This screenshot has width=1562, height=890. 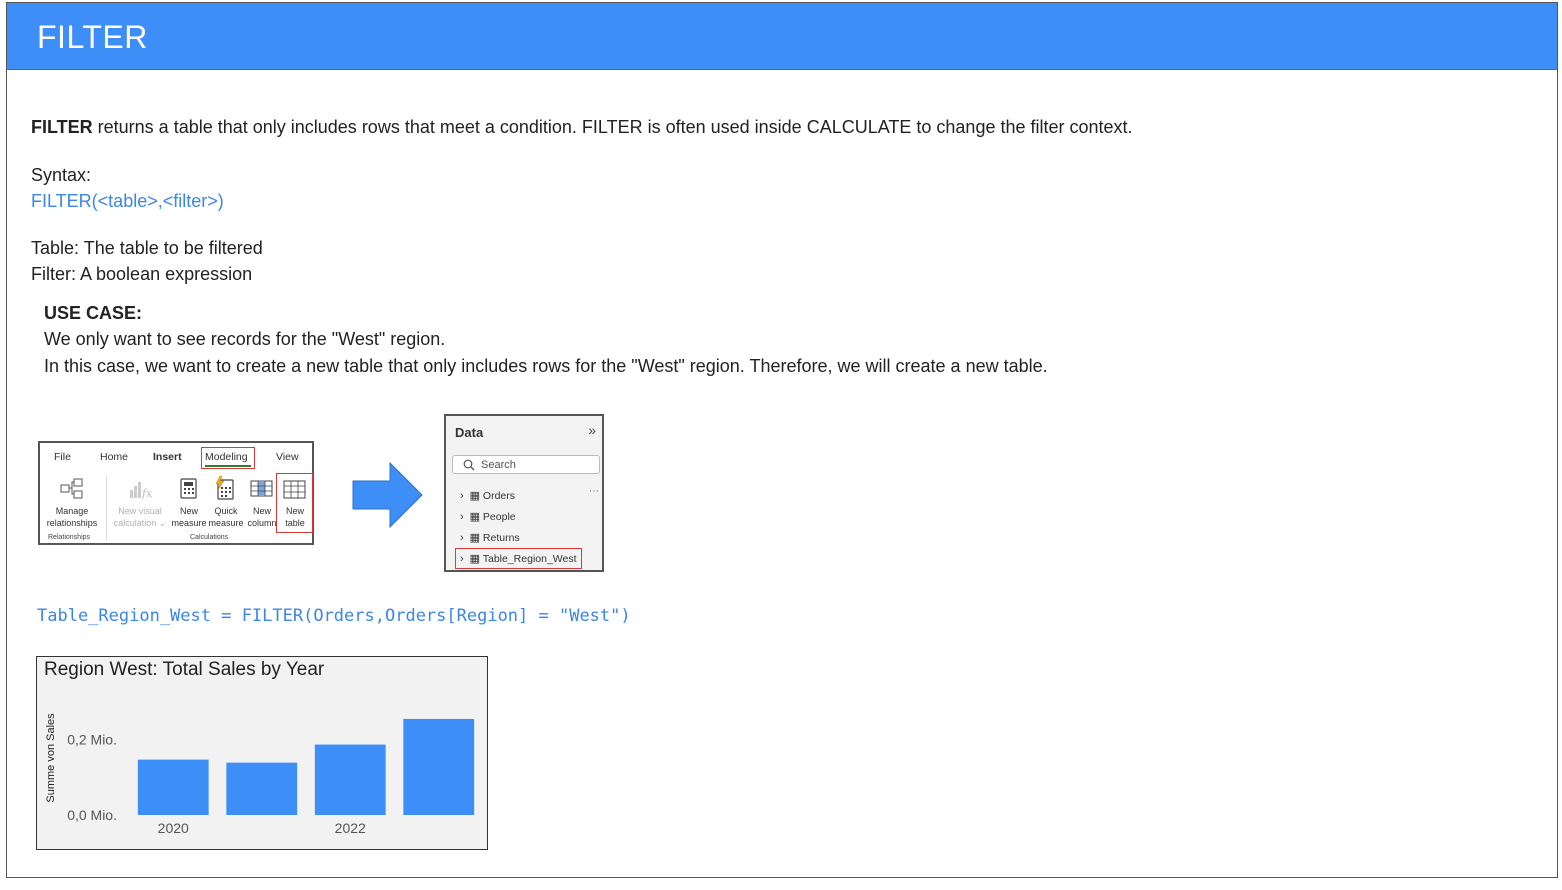 I want to click on right-arrow-icon, so click(x=387, y=495).